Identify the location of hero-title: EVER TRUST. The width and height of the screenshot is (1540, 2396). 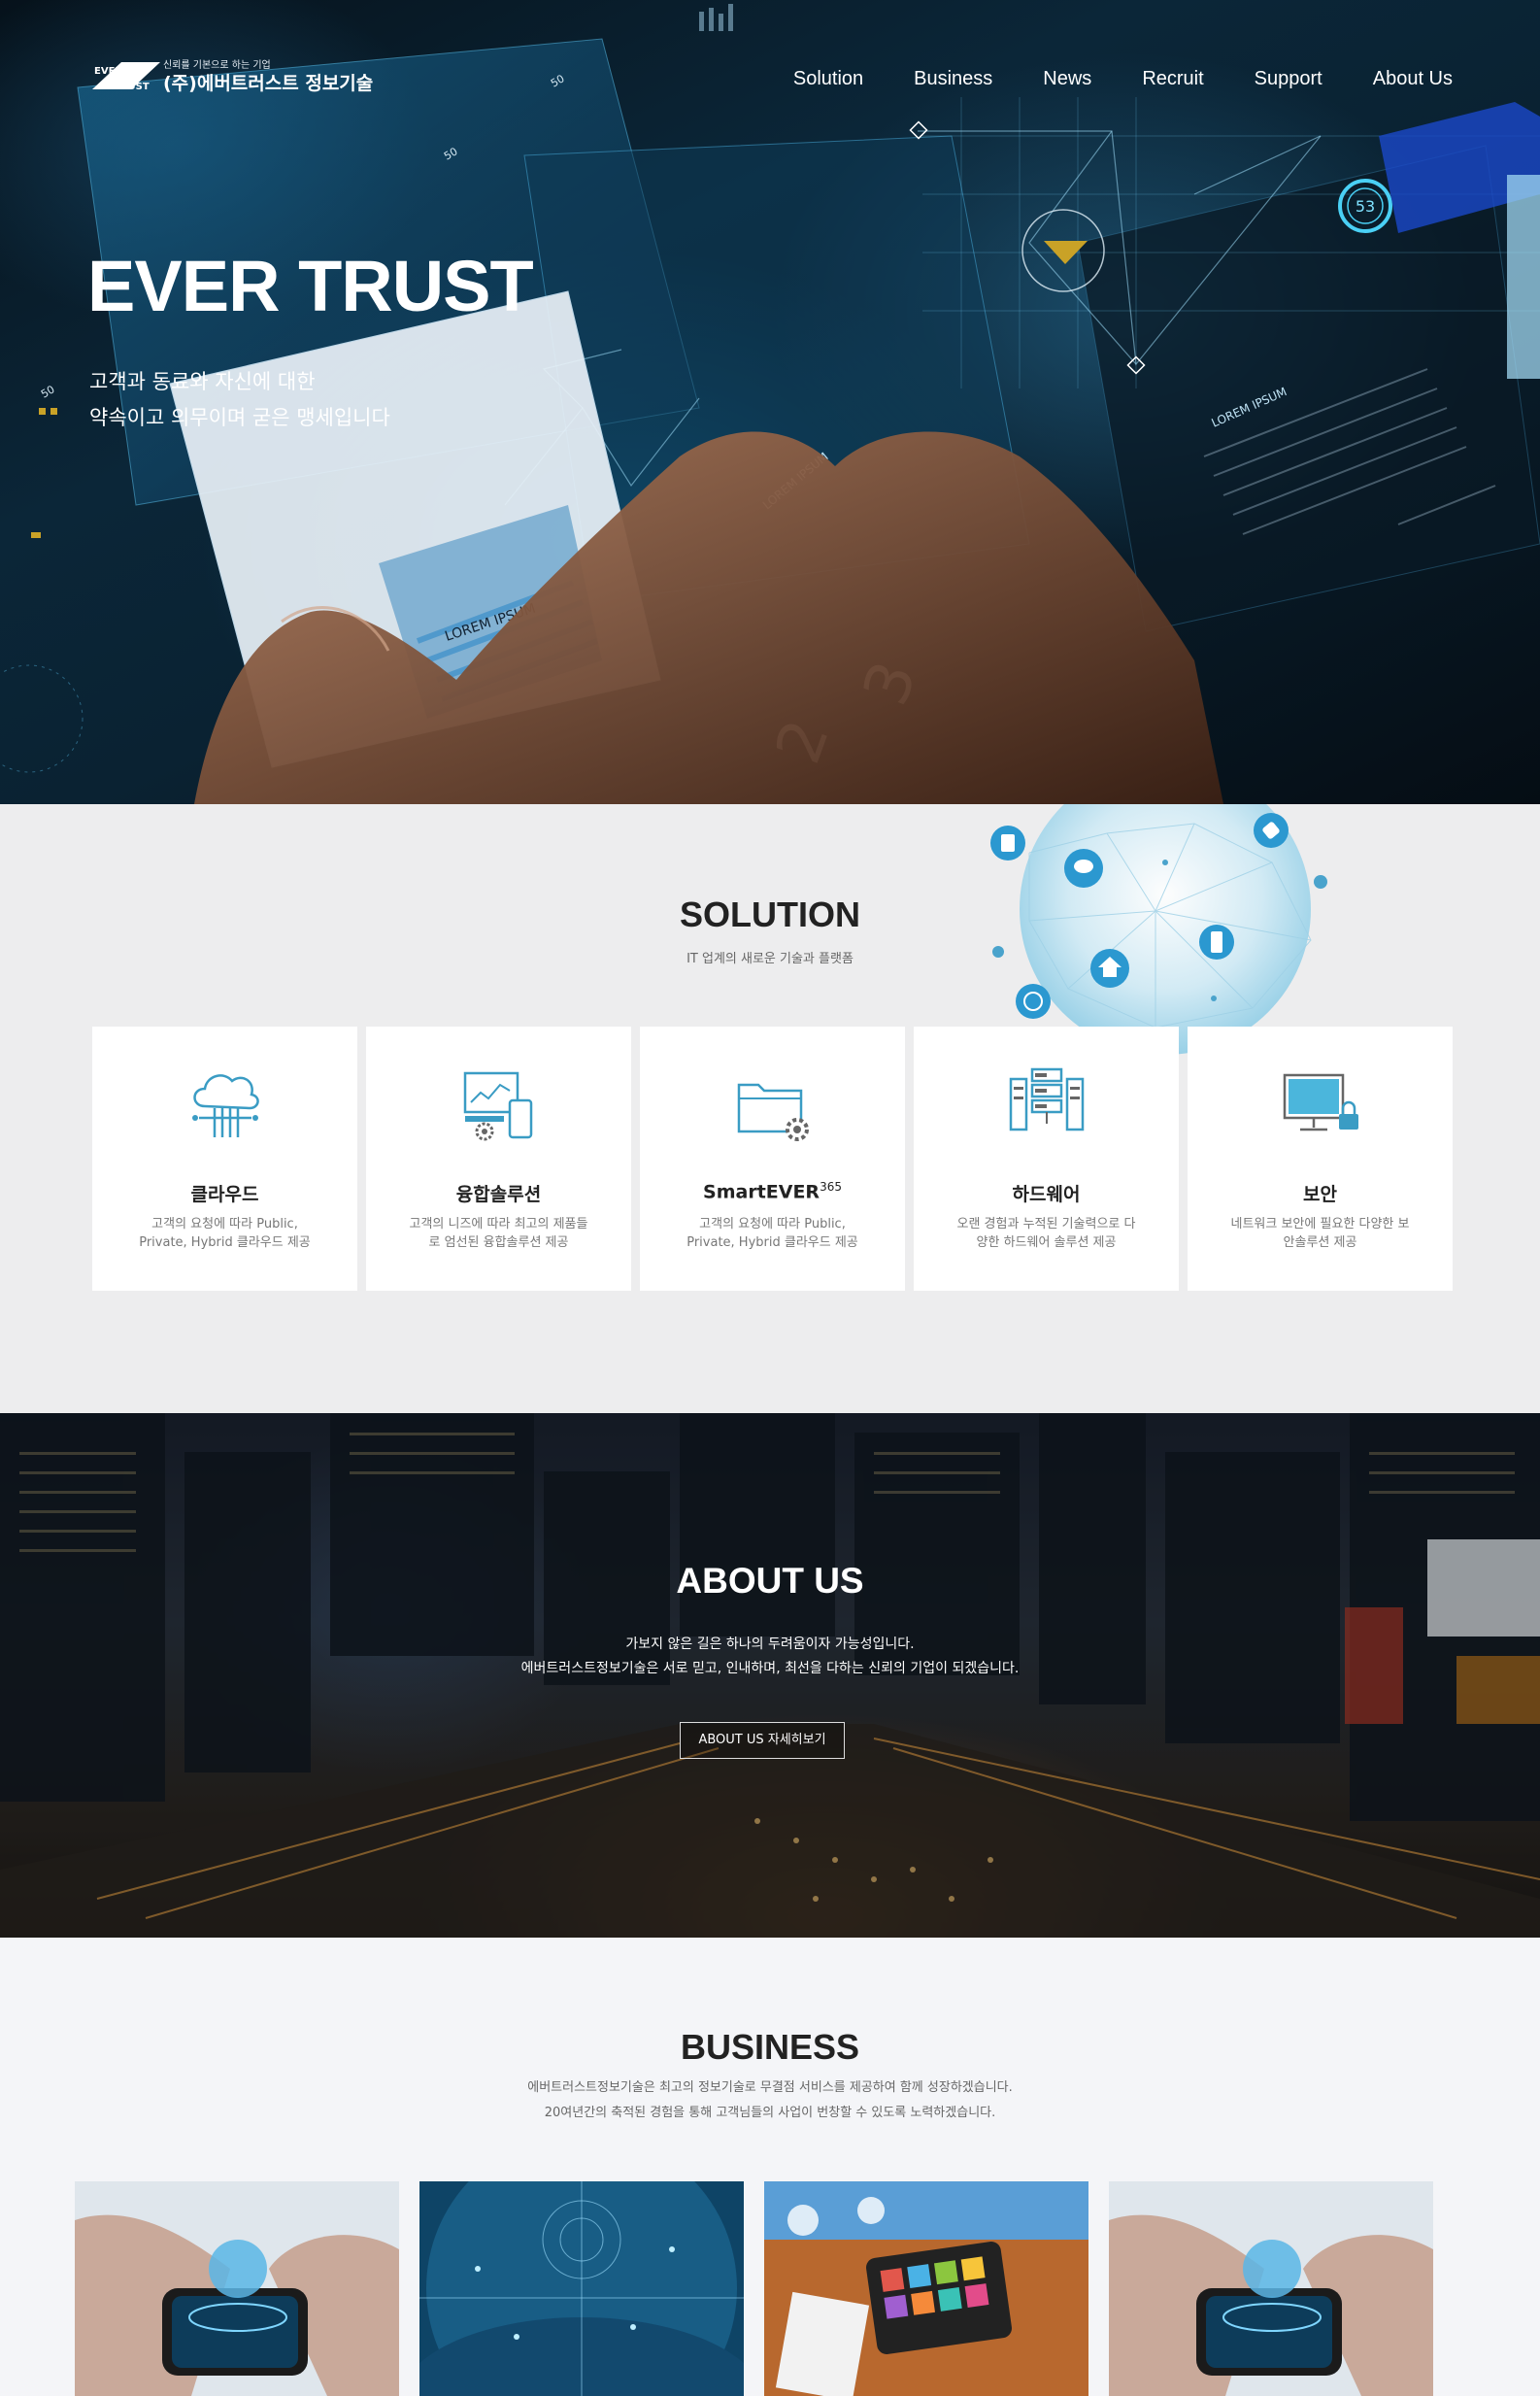
(310, 286).